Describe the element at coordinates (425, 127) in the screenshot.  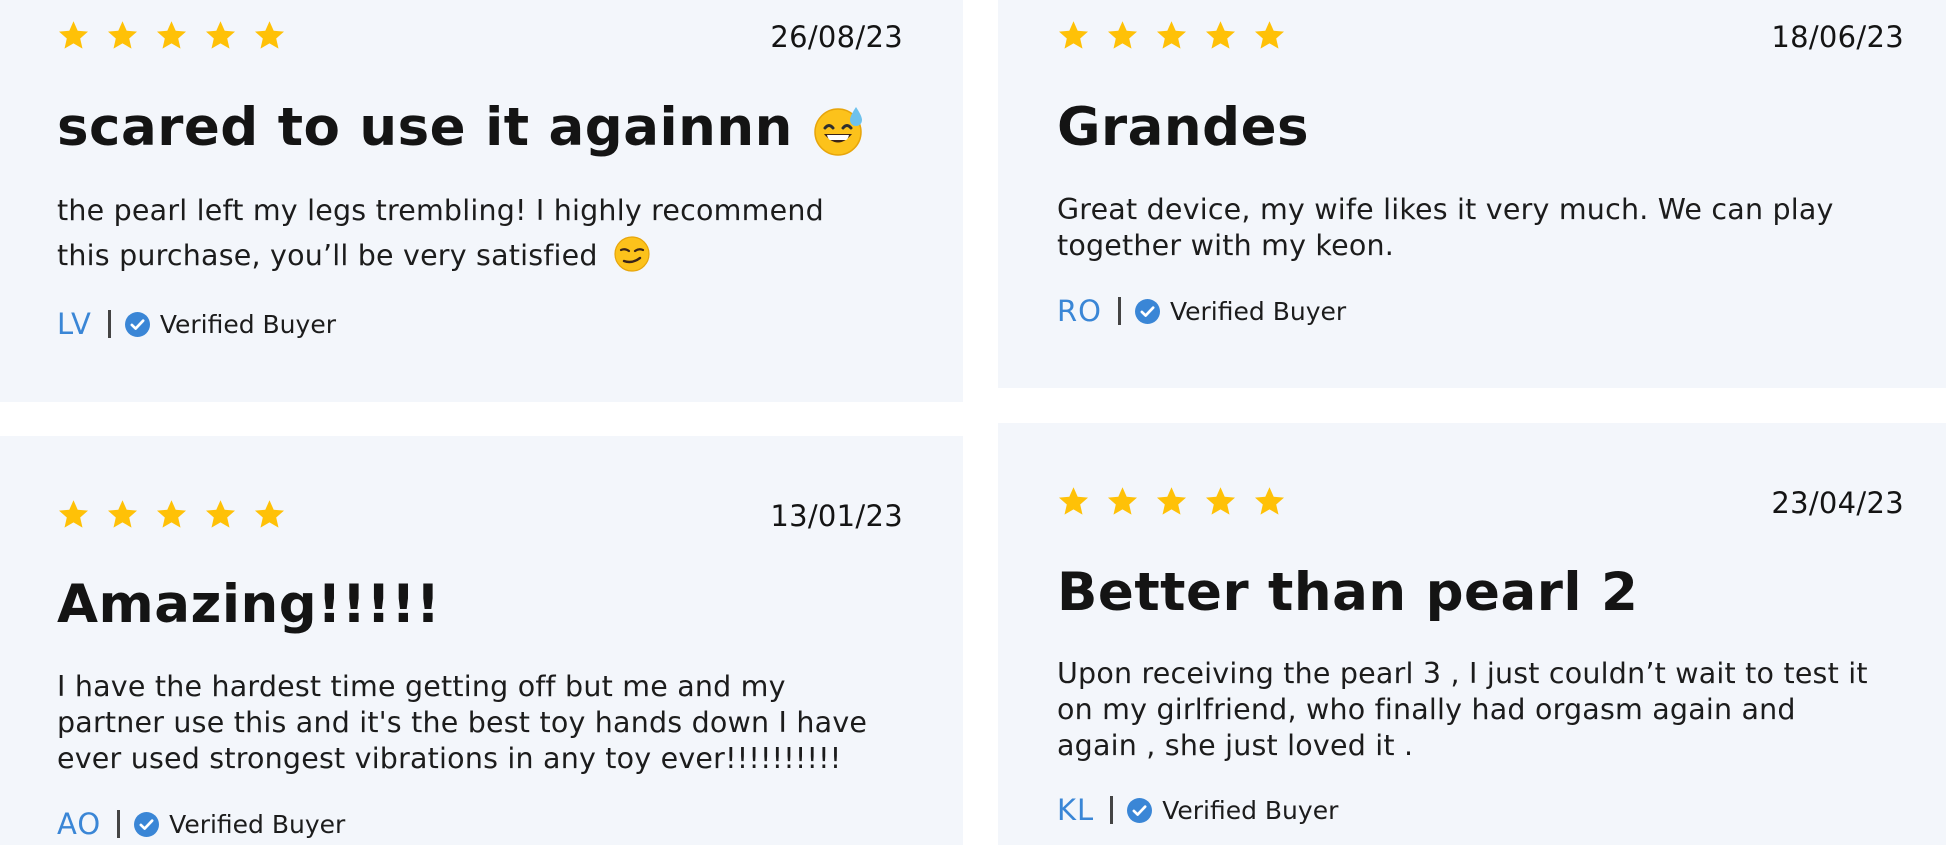
I see `review-title-text: scared to use it againnn` at that location.